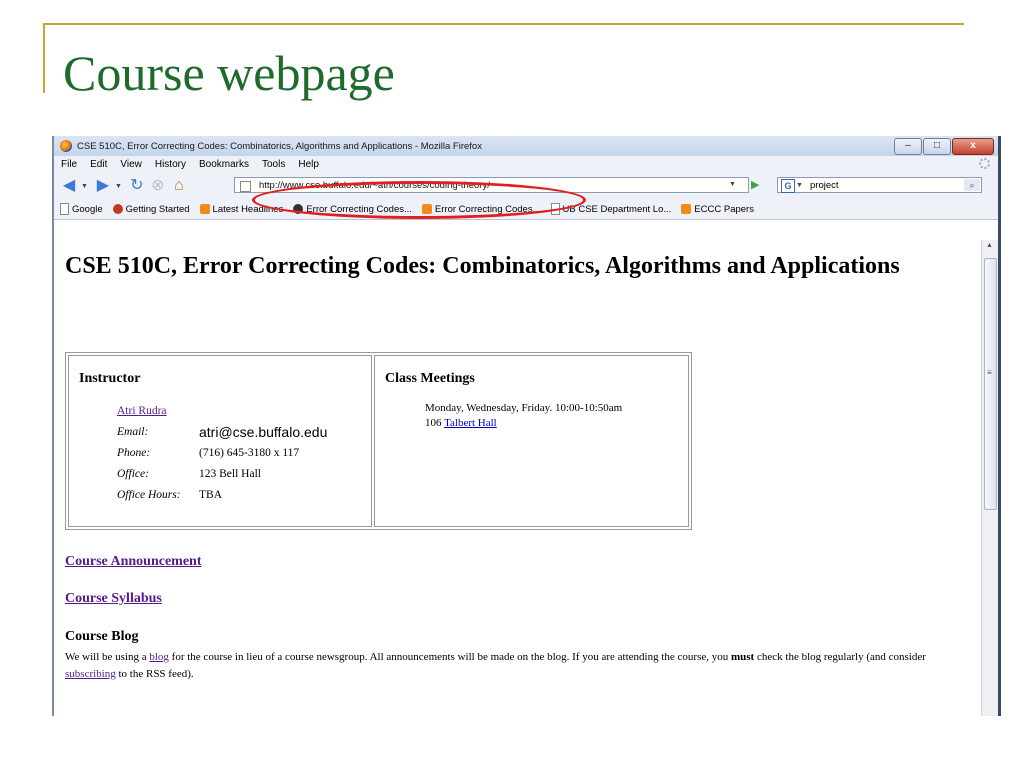  Describe the element at coordinates (972, 185) in the screenshot. I see `search-icon: ⌕` at that location.